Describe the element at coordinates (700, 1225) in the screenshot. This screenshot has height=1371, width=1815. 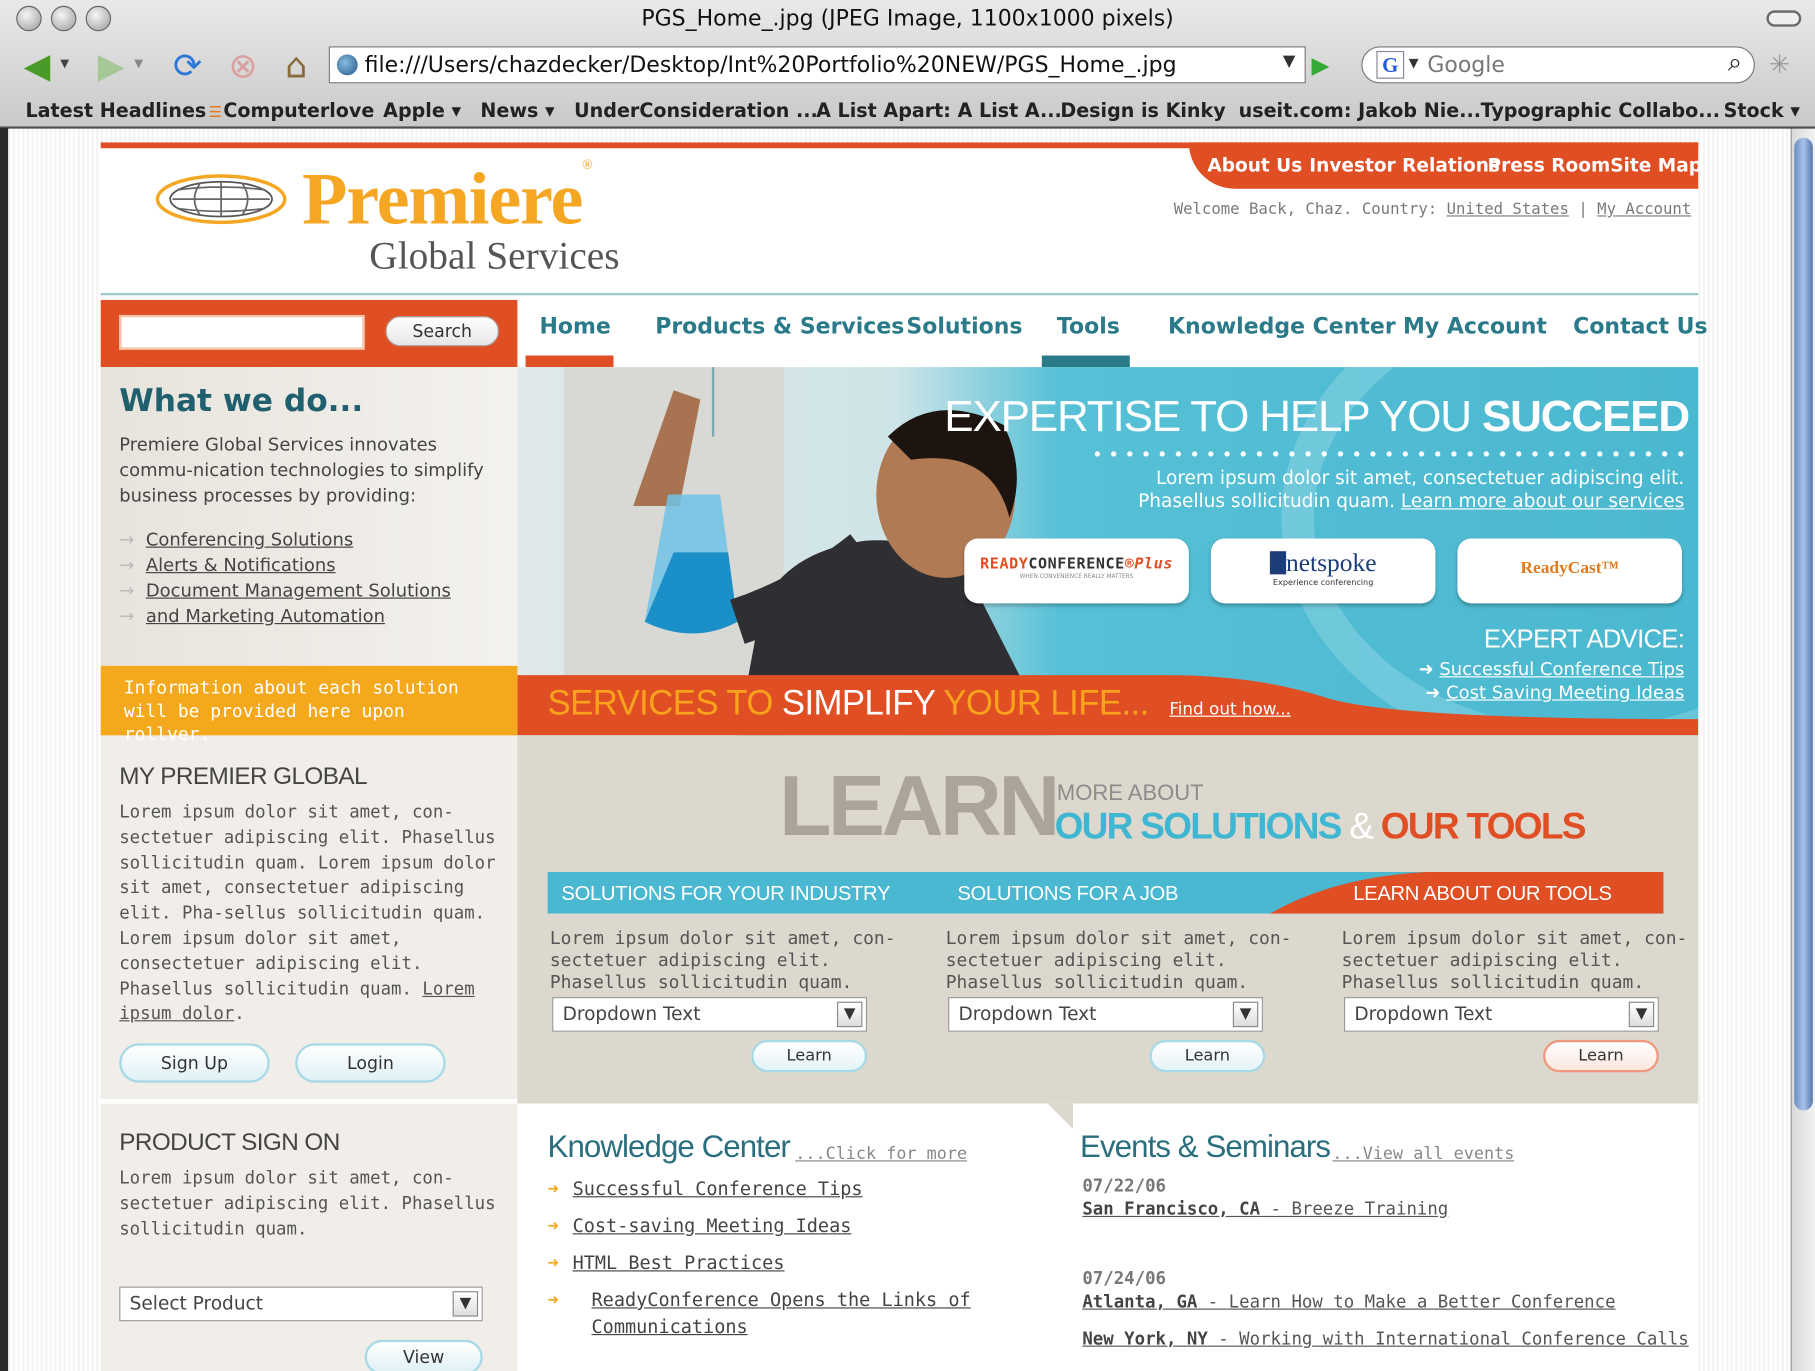
I see `kc-article-link: ➜ Cost-saving Meeting Ideas` at that location.